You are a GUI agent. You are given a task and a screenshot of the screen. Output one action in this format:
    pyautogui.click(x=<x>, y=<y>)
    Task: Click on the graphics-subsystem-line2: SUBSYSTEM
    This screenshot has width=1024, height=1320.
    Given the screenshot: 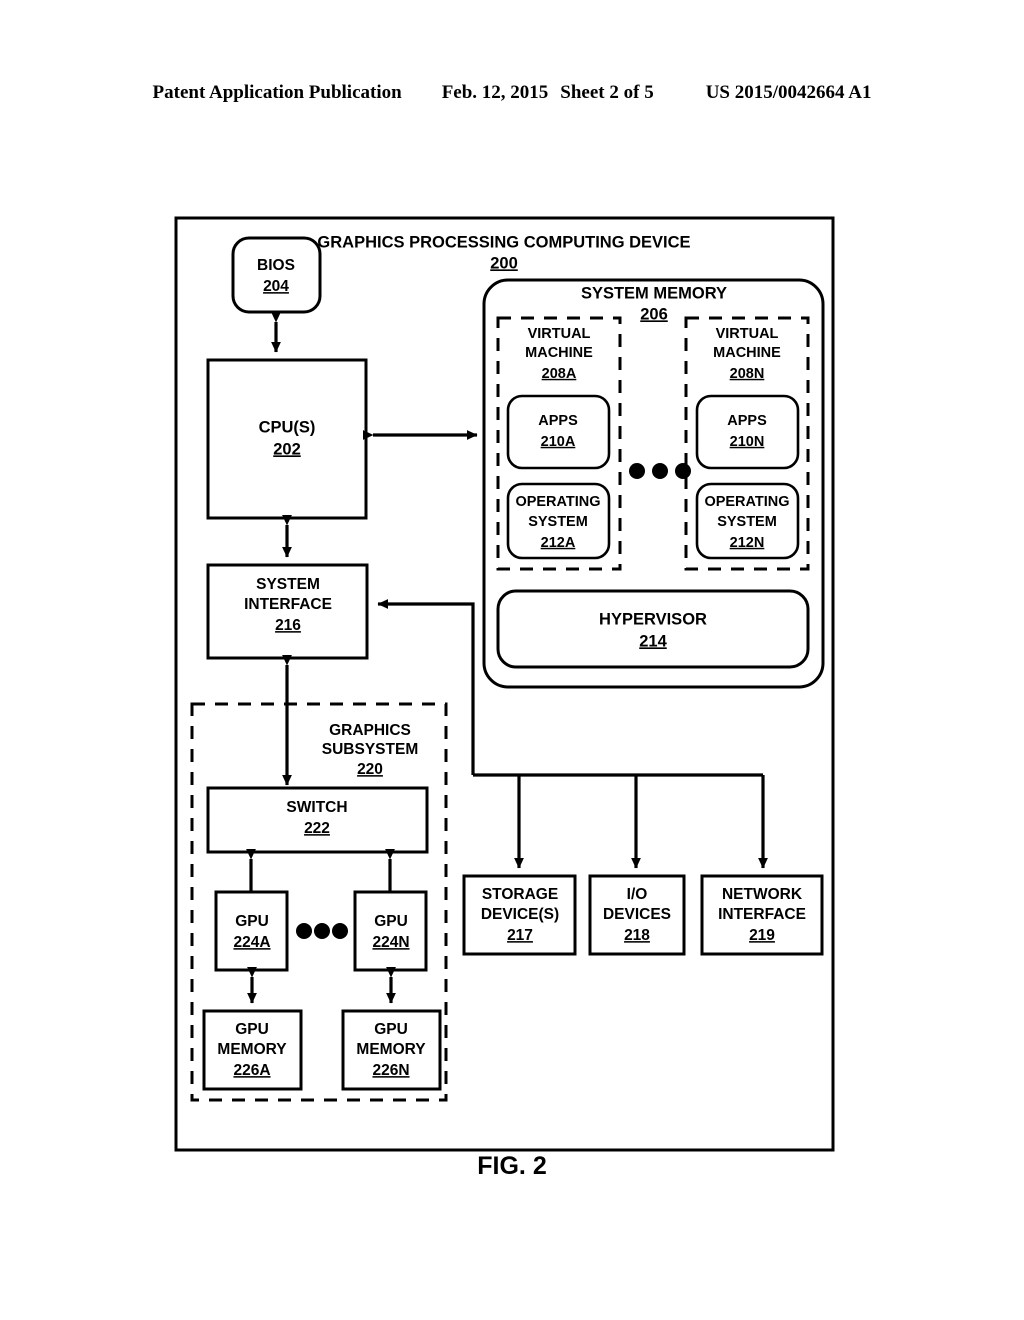 What is the action you would take?
    pyautogui.click(x=370, y=749)
    